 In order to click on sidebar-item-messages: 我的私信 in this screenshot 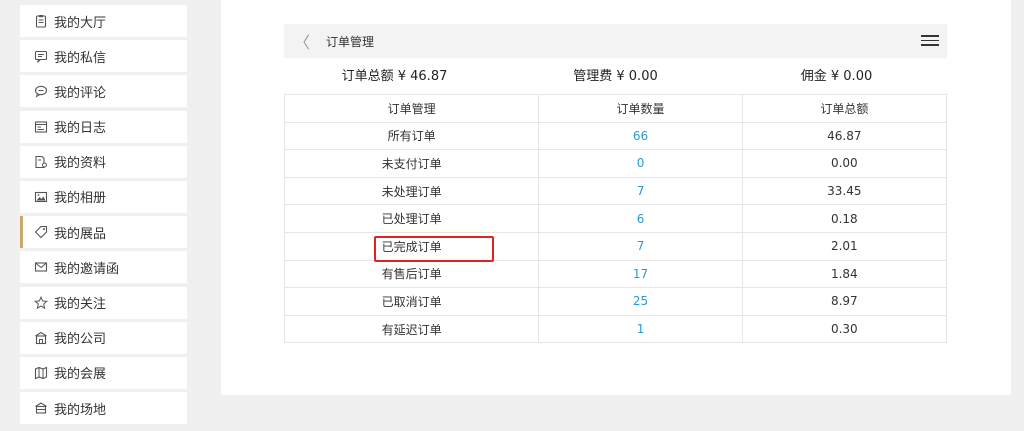, I will do `click(103, 56)`.